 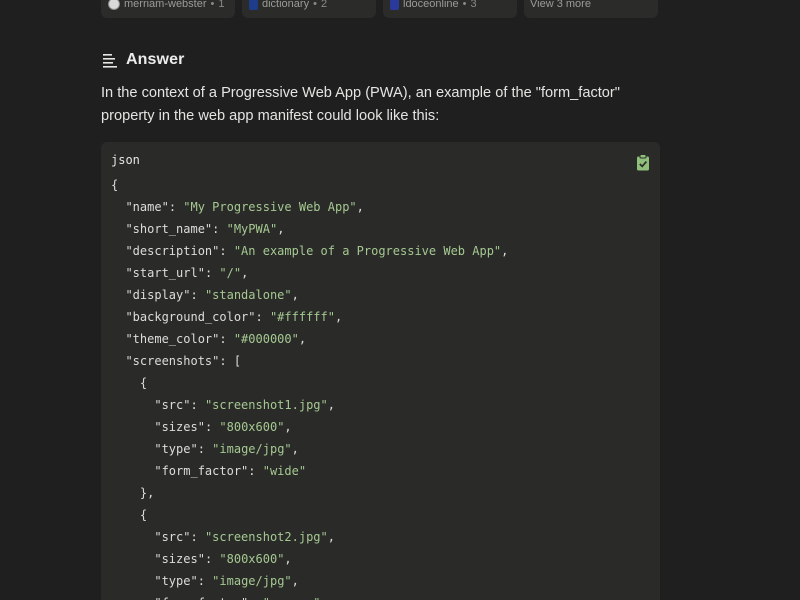 What do you see at coordinates (302, 317) in the screenshot?
I see `code-token-string: "#ffffff"` at bounding box center [302, 317].